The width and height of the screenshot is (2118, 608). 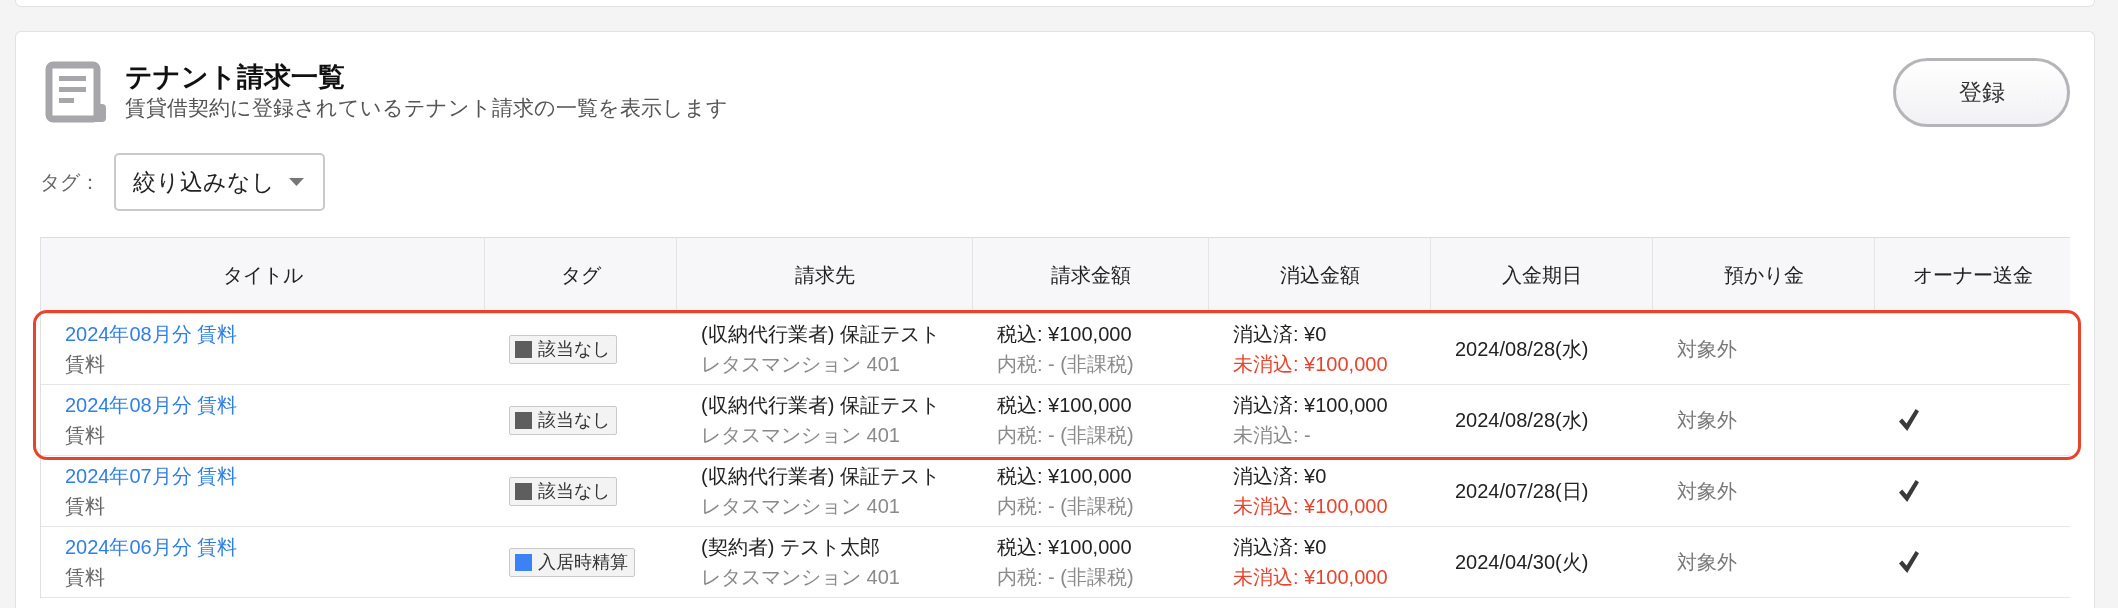 What do you see at coordinates (263, 275) in the screenshot?
I see `column-header: タイトル` at bounding box center [263, 275].